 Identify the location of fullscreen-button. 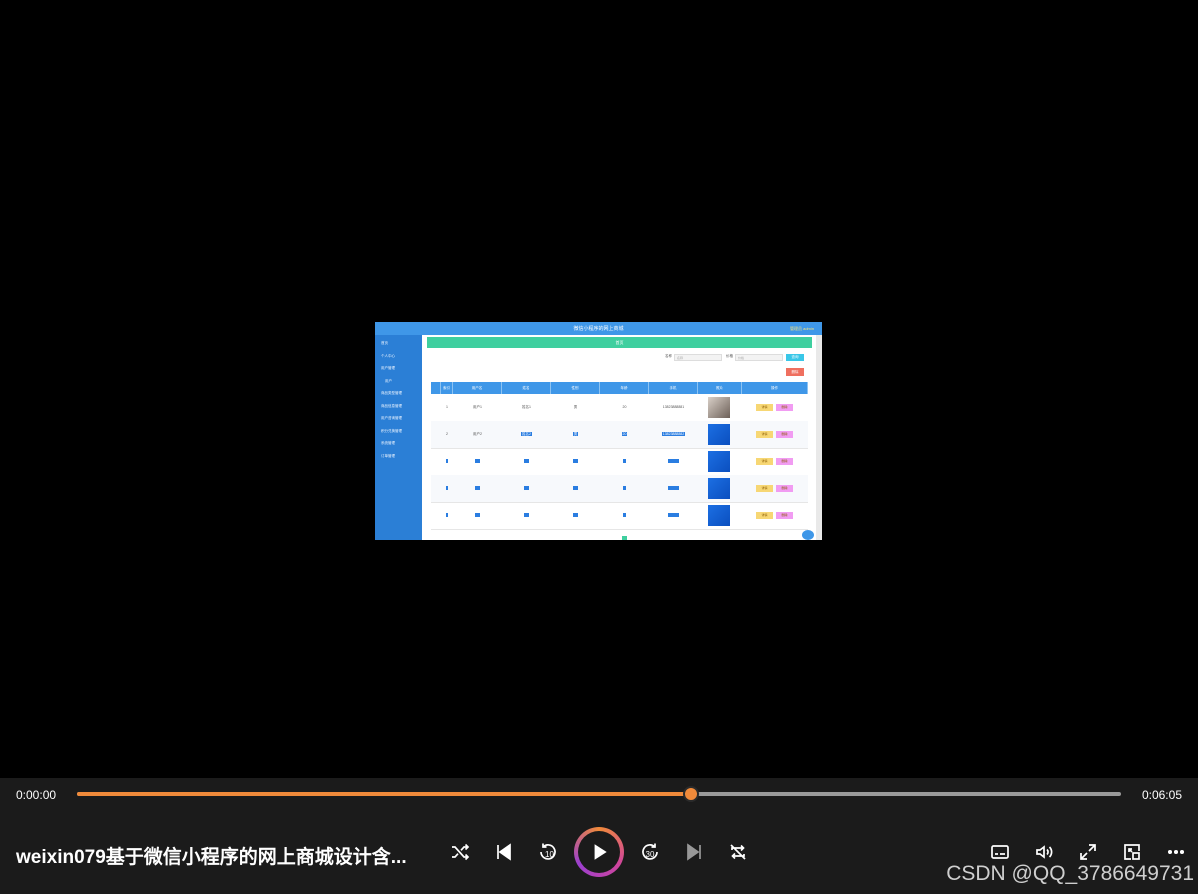
(1088, 852).